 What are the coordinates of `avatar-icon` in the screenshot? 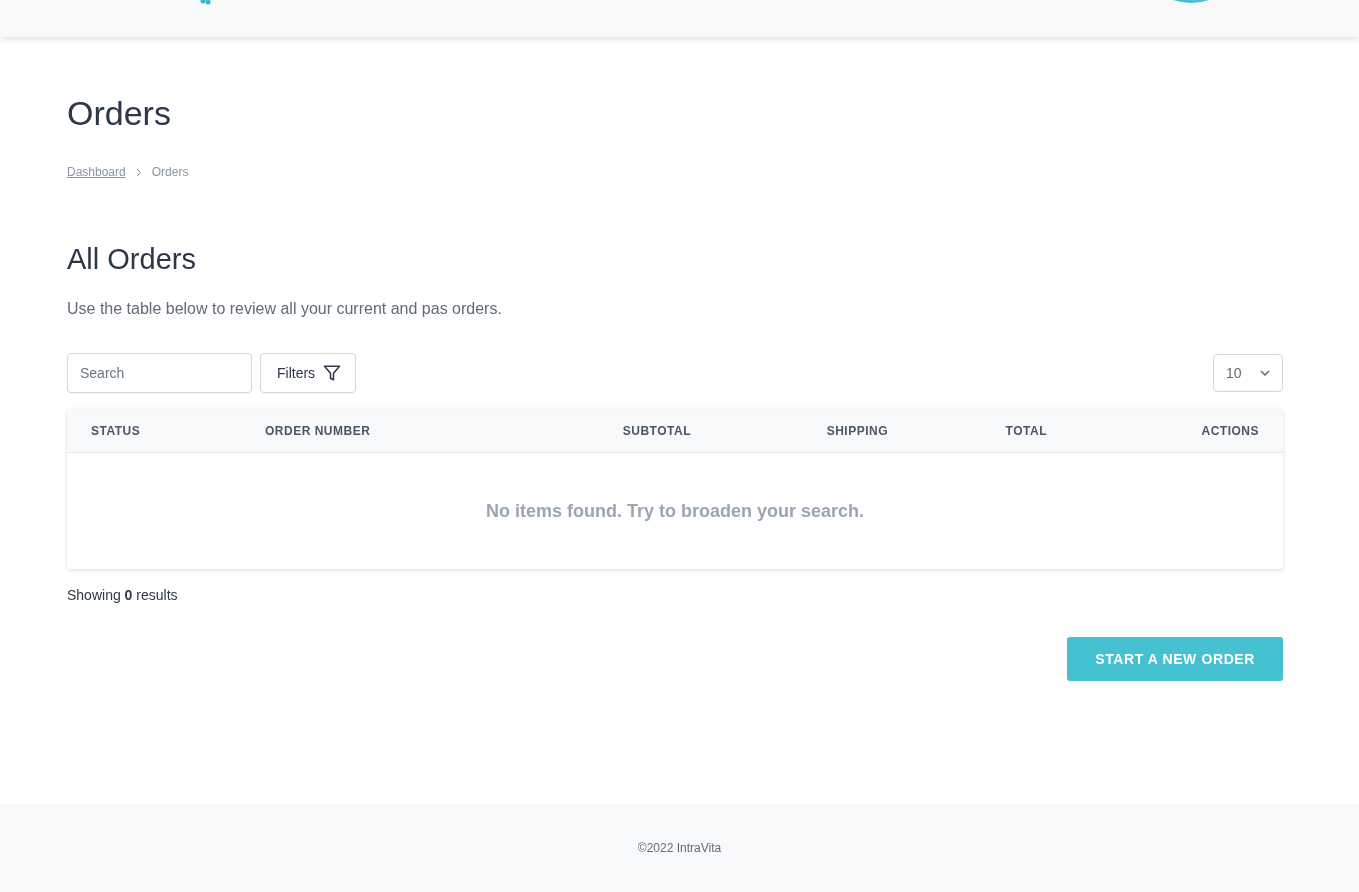 It's located at (1191, 2).